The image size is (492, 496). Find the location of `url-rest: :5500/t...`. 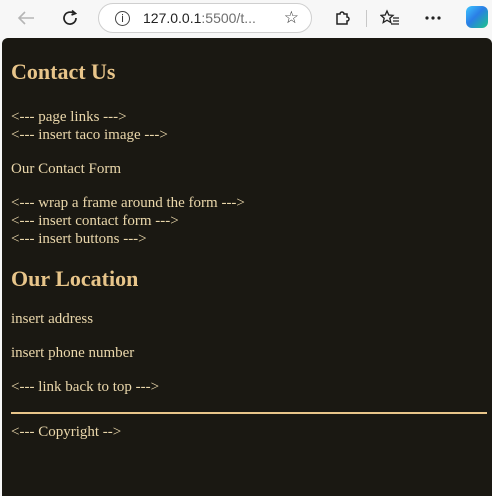

url-rest: :5500/t... is located at coordinates (228, 18).